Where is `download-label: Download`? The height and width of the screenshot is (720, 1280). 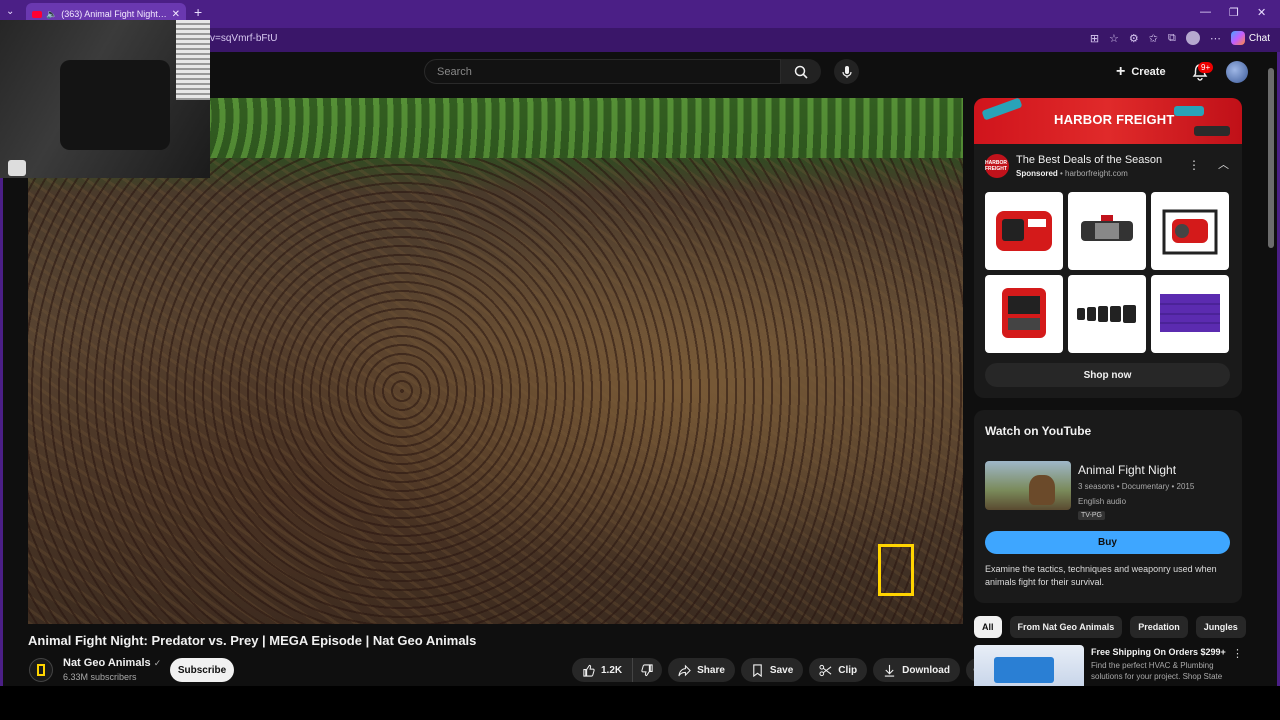 download-label: Download is located at coordinates (926, 670).